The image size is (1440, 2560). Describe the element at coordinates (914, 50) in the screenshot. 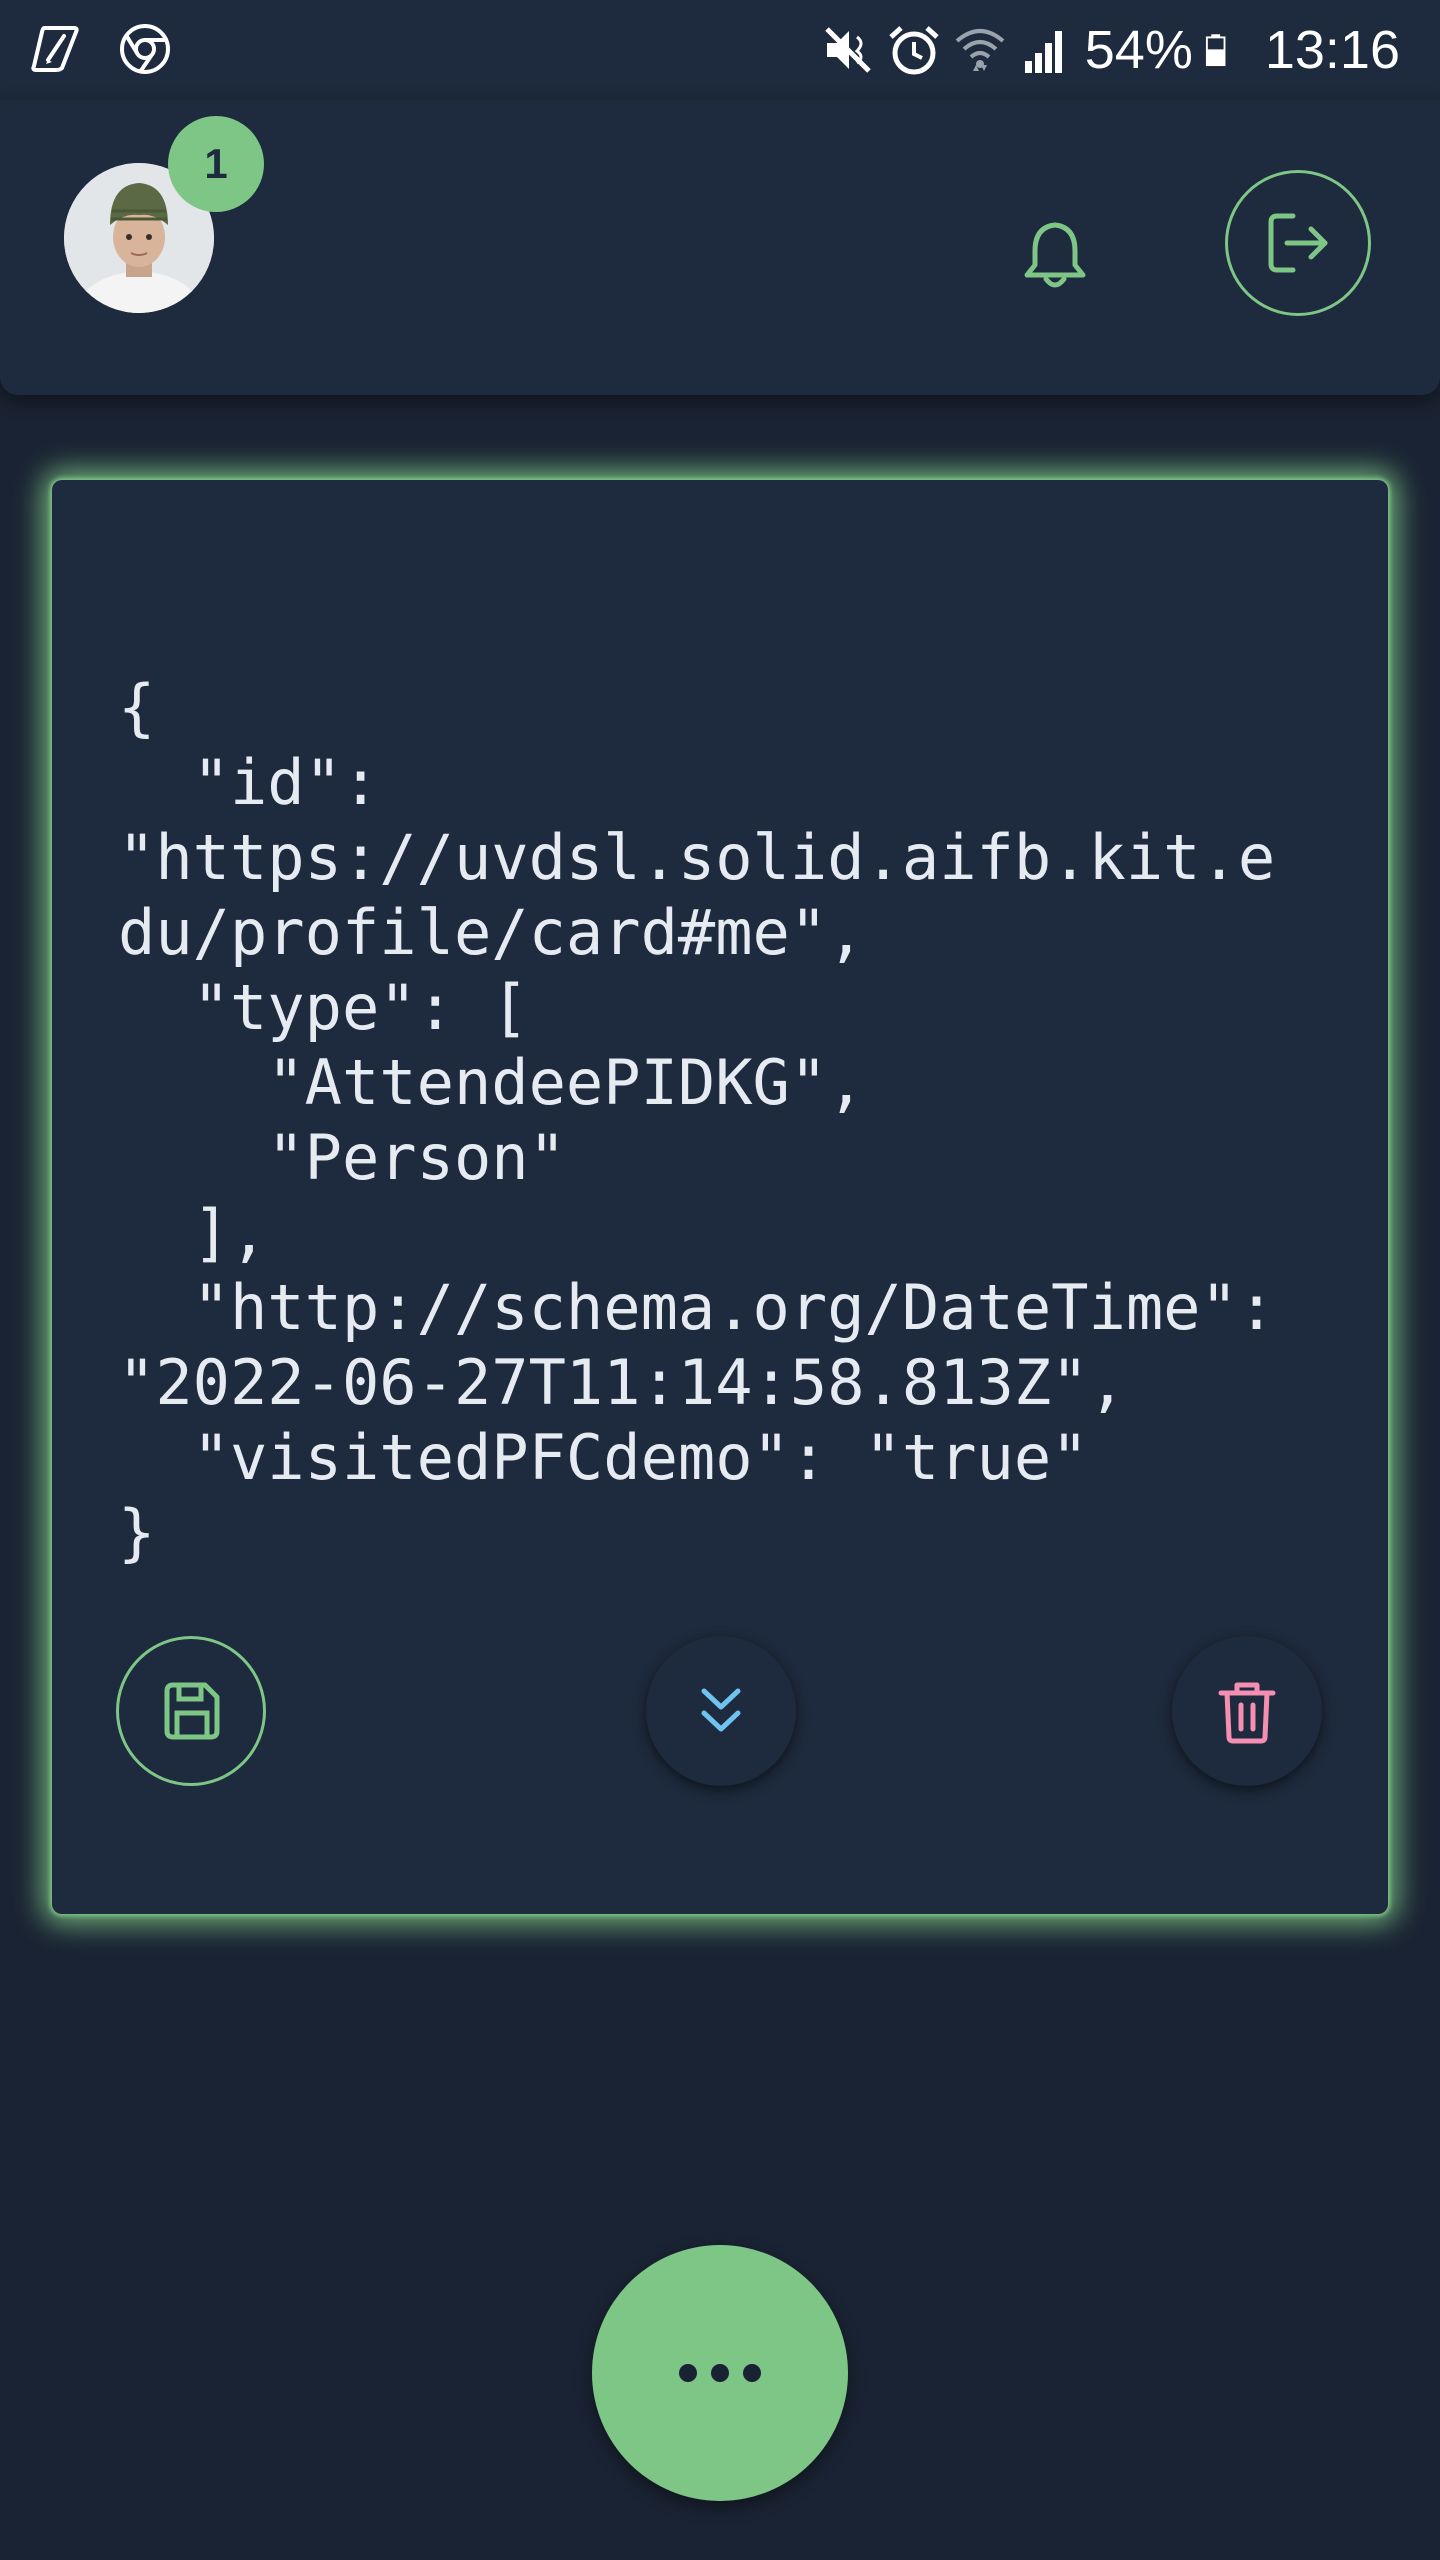

I see `alarm-icon` at that location.